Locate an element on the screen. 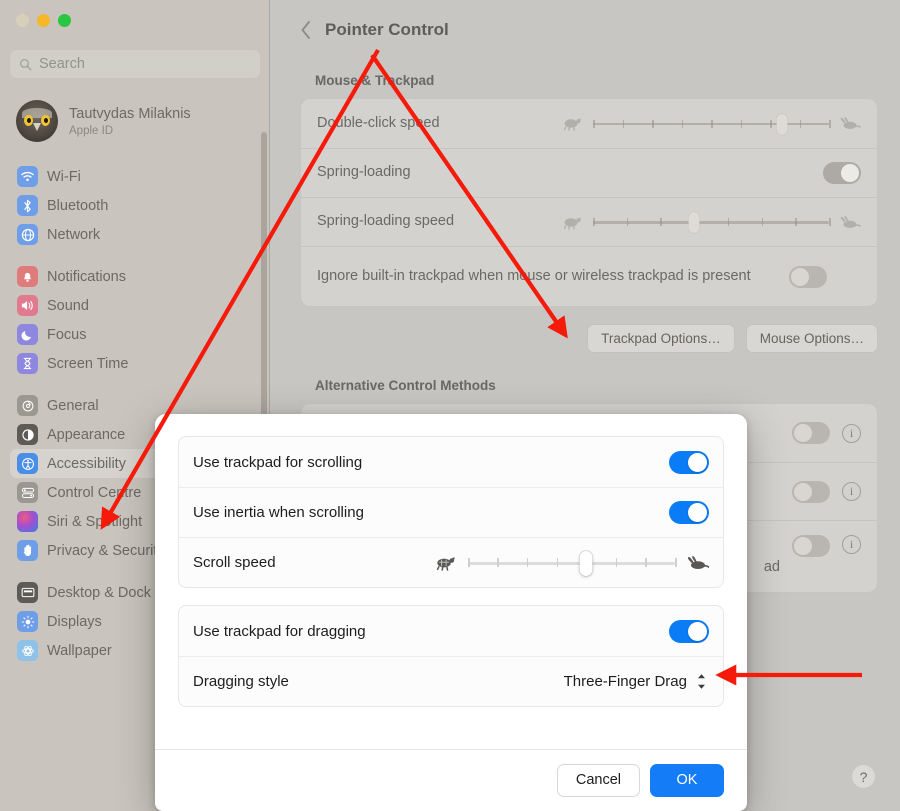  ok-button: OK is located at coordinates (687, 780).